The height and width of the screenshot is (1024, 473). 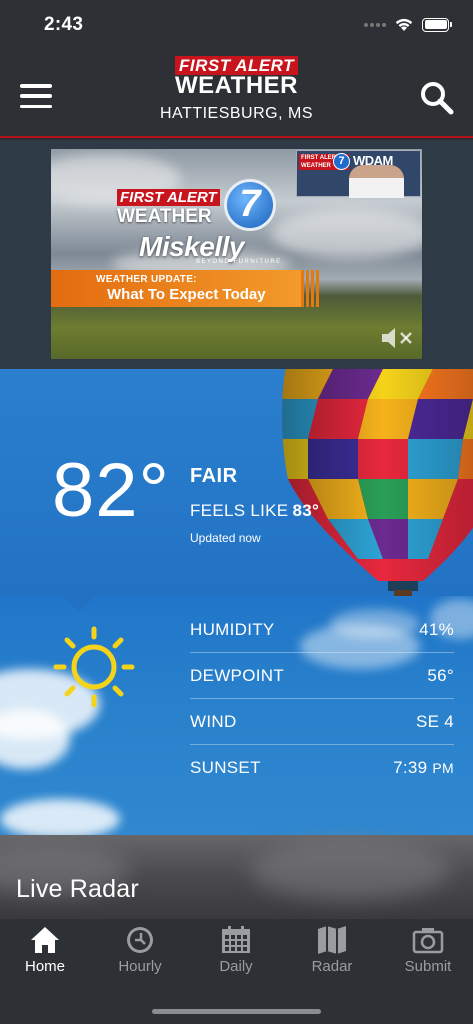 I want to click on tab-radar: Radar, so click(x=332, y=950).